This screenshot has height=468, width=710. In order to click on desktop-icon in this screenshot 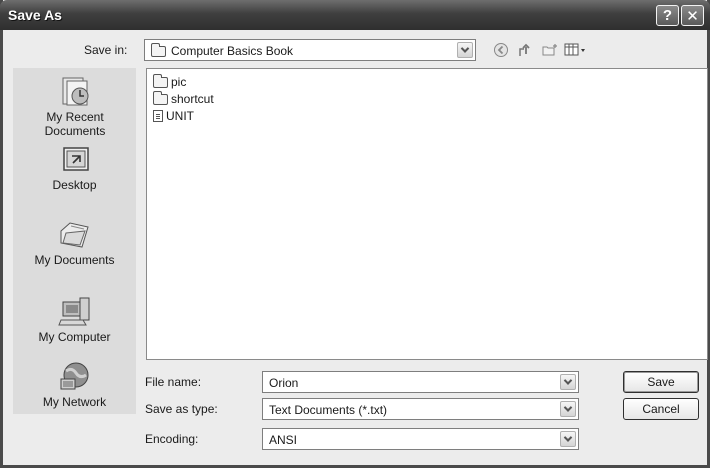, I will do `click(75, 160)`.